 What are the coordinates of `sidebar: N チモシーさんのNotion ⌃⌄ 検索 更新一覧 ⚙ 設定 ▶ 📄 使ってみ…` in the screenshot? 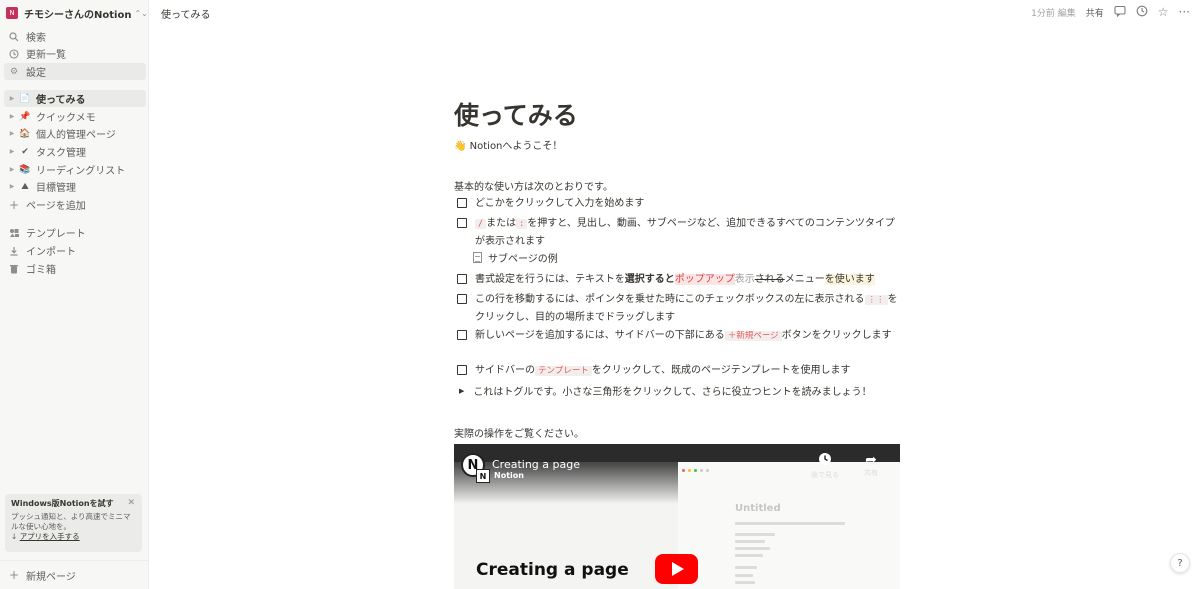 It's located at (74, 294).